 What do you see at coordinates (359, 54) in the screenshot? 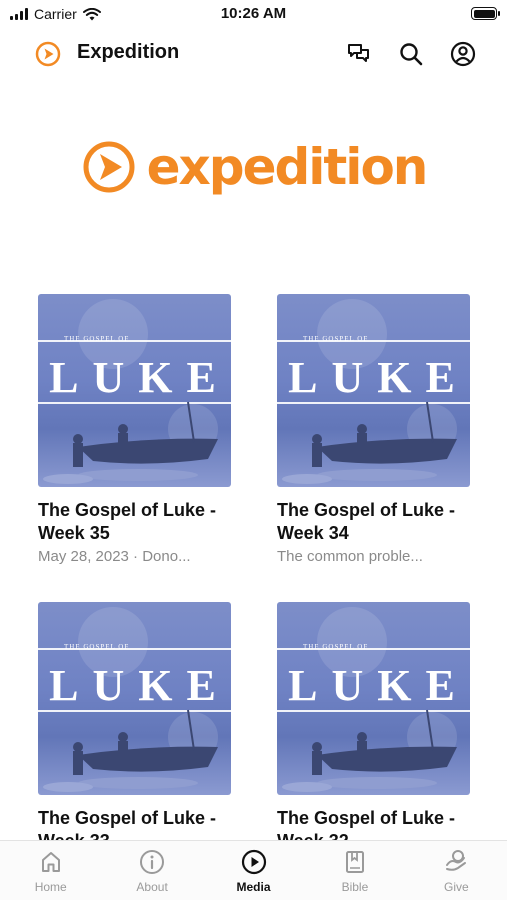
I see `chat-bubbles-icon` at bounding box center [359, 54].